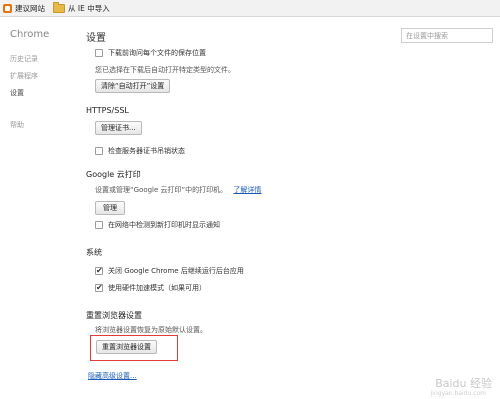  What do you see at coordinates (164, 225) in the screenshot?
I see `checkbox-label: 在网络中检测到新打印机时显示通知` at bounding box center [164, 225].